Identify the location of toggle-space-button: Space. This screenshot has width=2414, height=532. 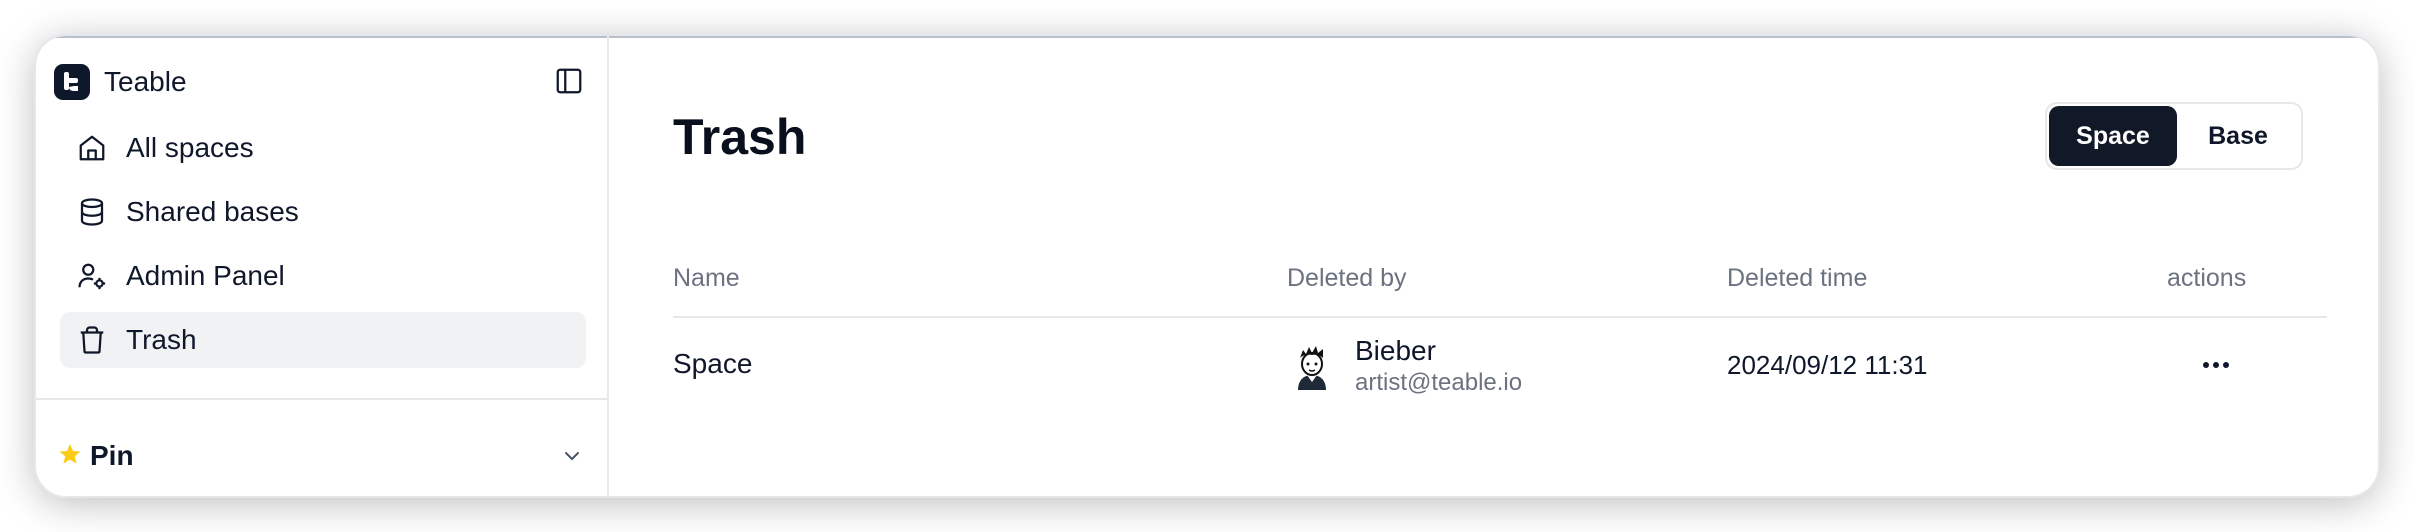
(2113, 136).